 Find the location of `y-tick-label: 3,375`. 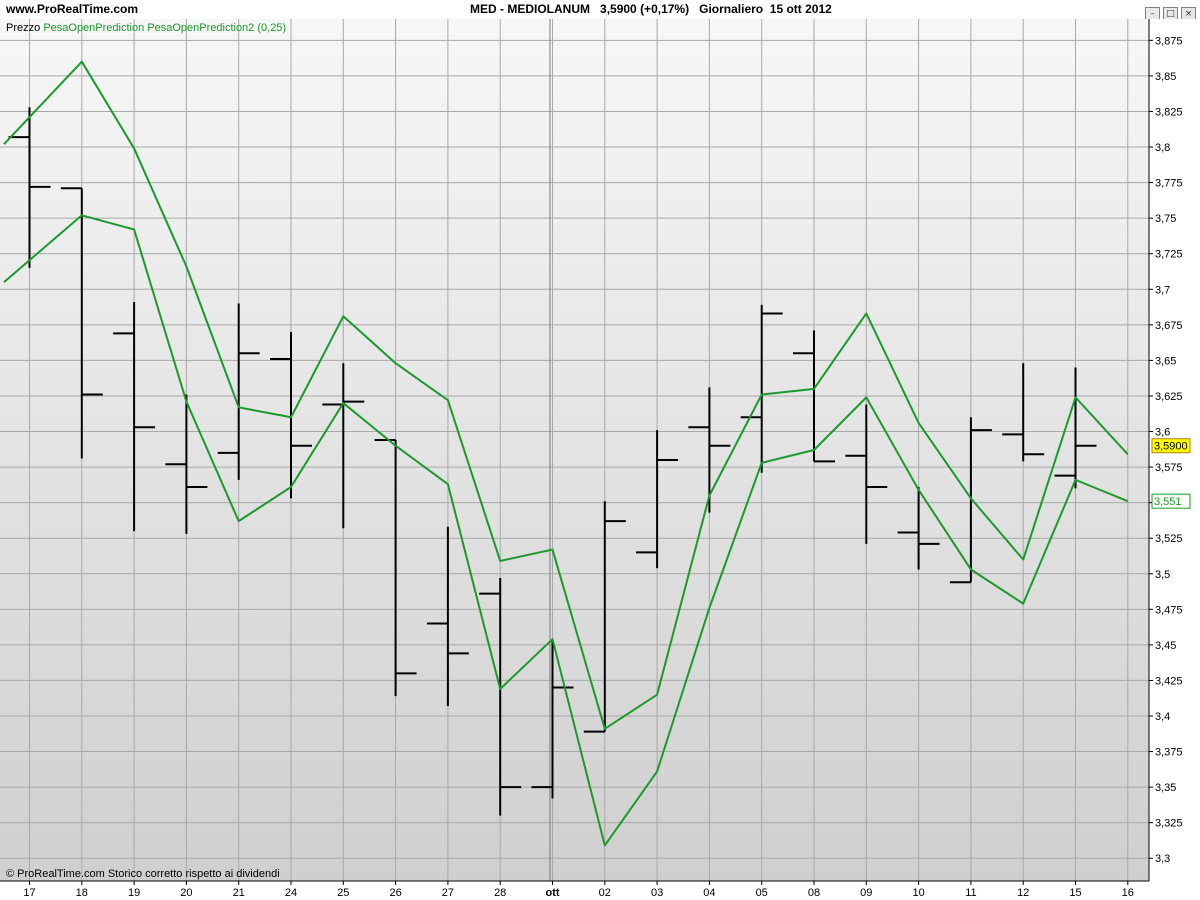

y-tick-label: 3,375 is located at coordinates (1169, 753).